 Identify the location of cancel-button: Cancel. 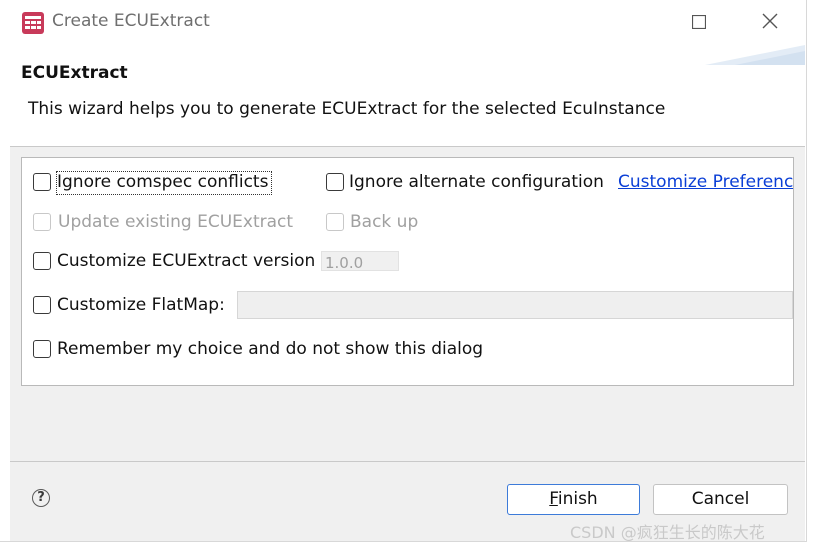
(720, 499).